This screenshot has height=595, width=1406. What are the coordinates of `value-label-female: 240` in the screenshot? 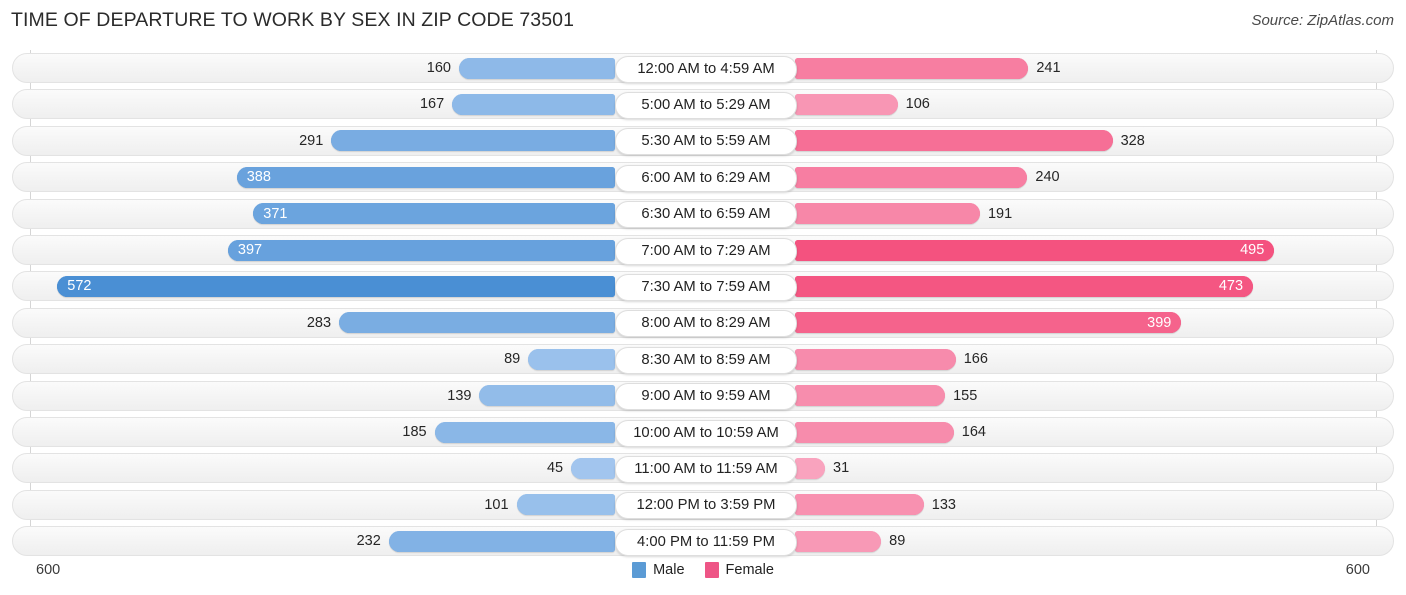 It's located at (1047, 177).